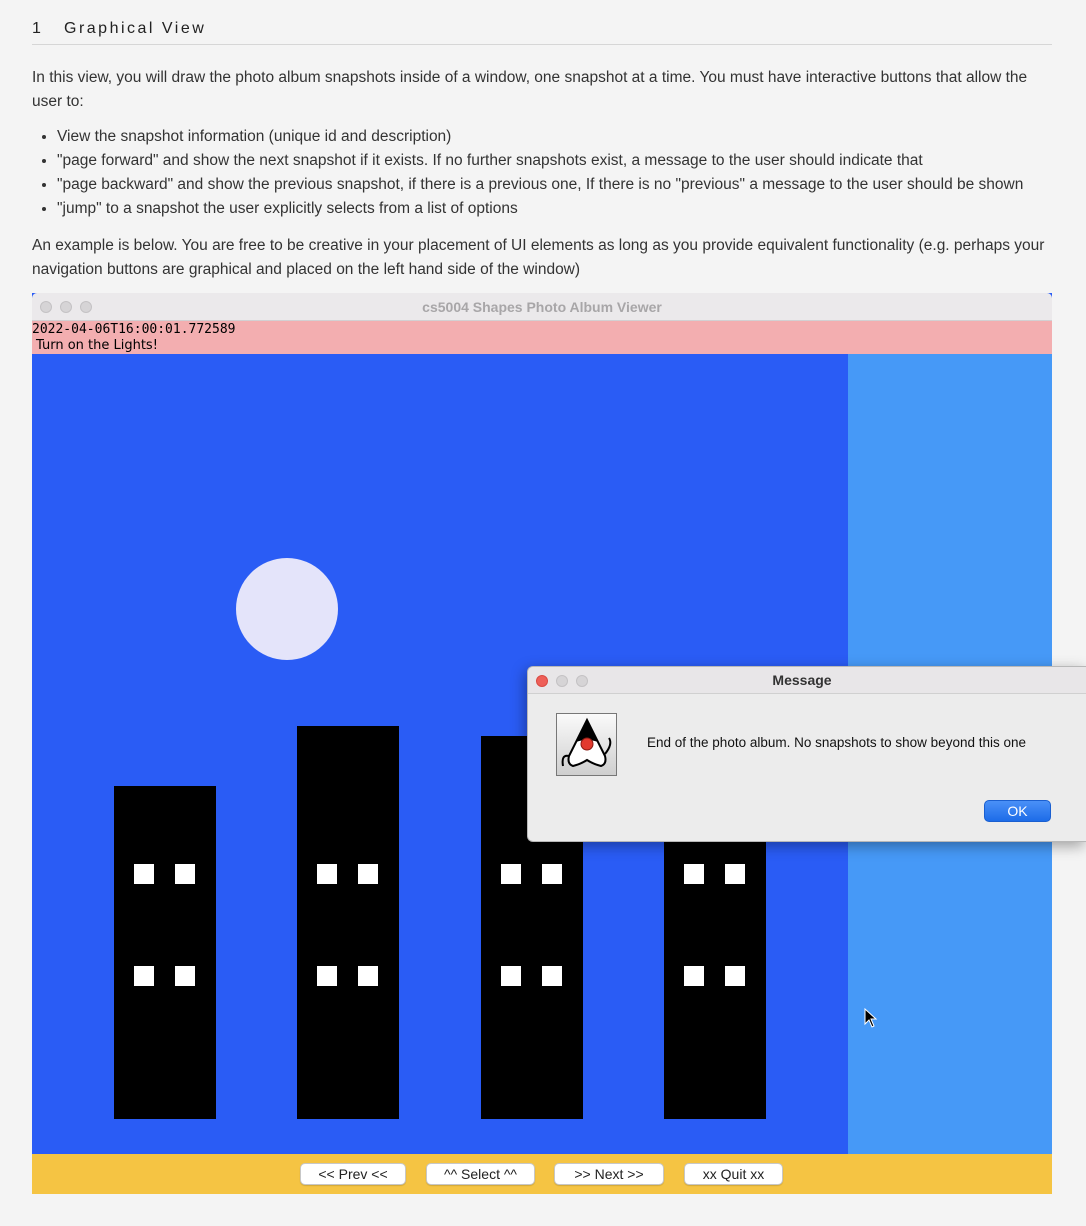 Image resolution: width=1086 pixels, height=1226 pixels. Describe the element at coordinates (1017, 811) in the screenshot. I see `ok-button: OK` at that location.